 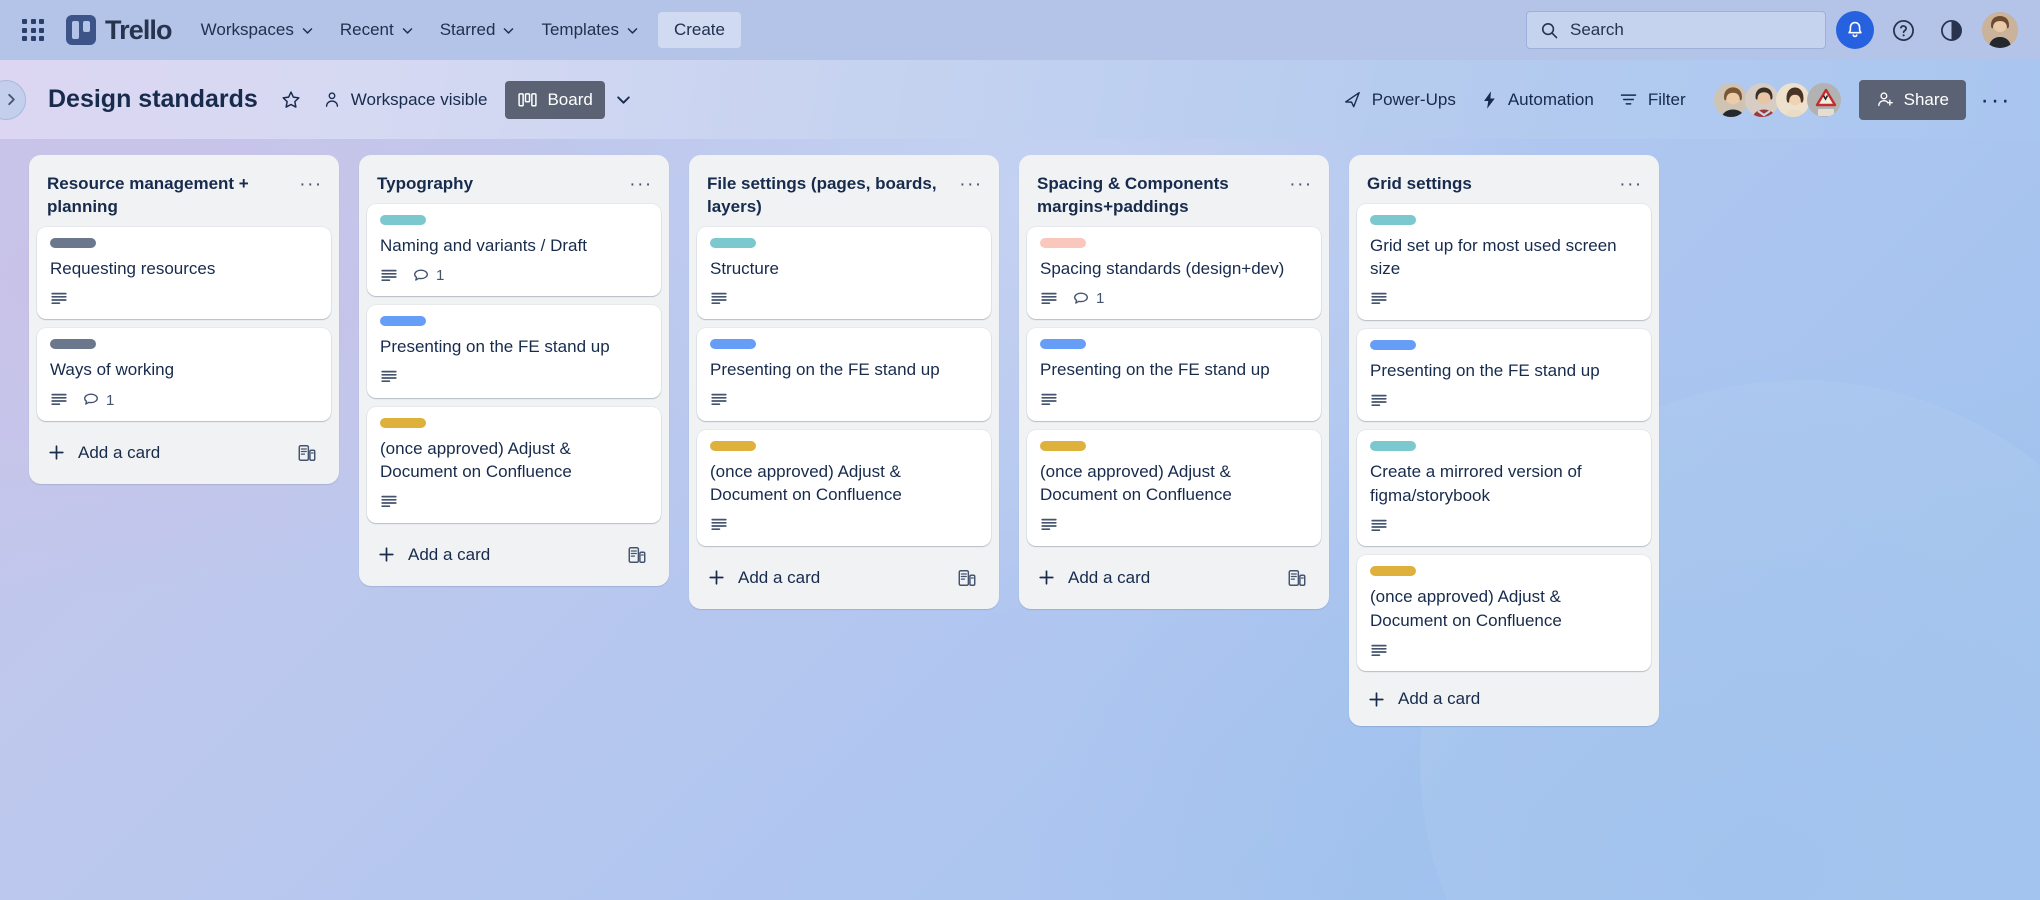 I want to click on board-card: Requesting resources, so click(x=184, y=273).